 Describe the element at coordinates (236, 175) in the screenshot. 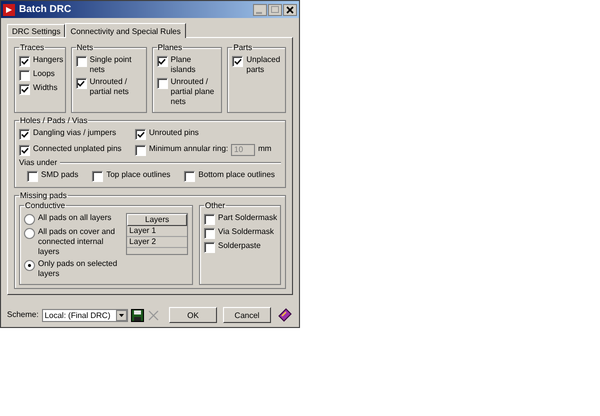

I see `checkbox-label: Bottom place outlines` at that location.